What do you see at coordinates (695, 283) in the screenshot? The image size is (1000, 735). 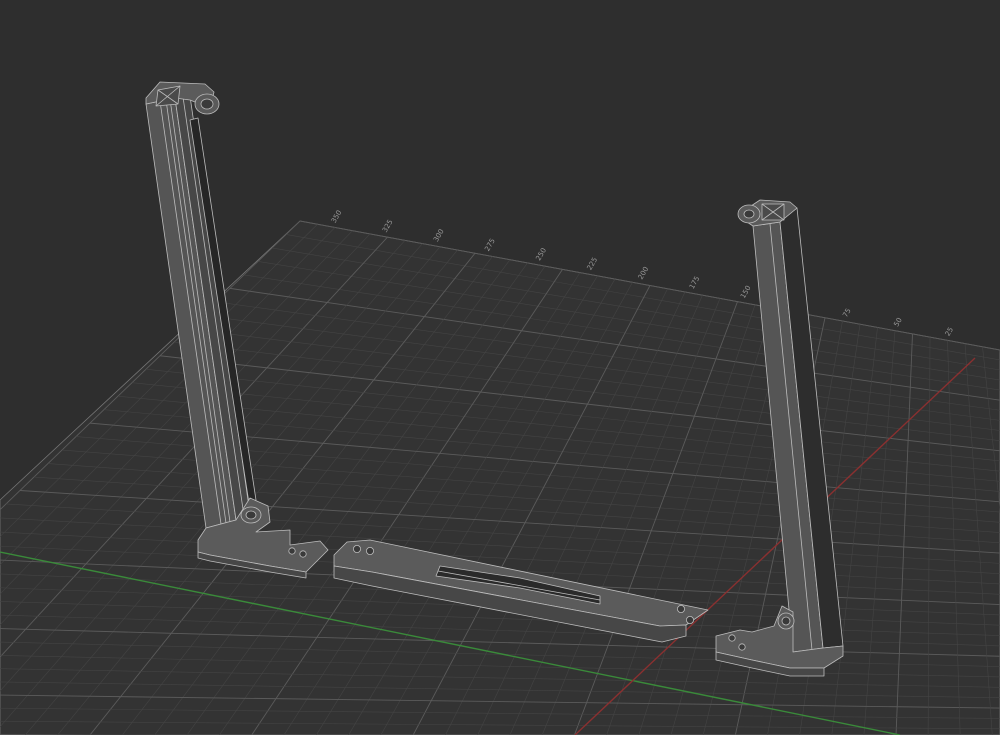 I see `bed-ruler-label: 175` at bounding box center [695, 283].